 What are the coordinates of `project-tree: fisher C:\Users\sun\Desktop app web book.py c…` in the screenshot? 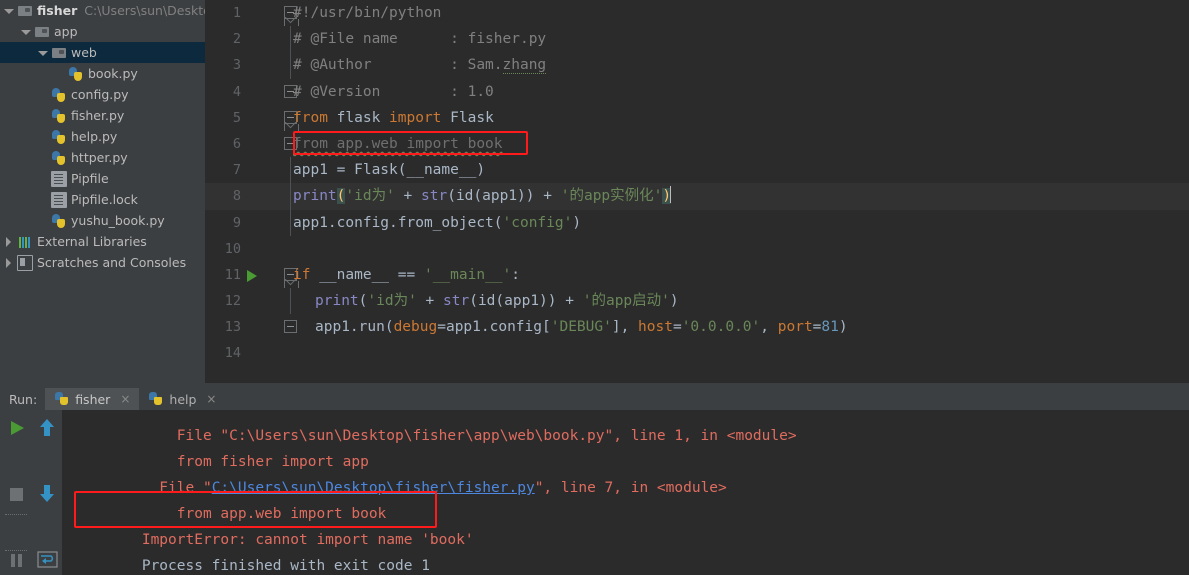 It's located at (102, 136).